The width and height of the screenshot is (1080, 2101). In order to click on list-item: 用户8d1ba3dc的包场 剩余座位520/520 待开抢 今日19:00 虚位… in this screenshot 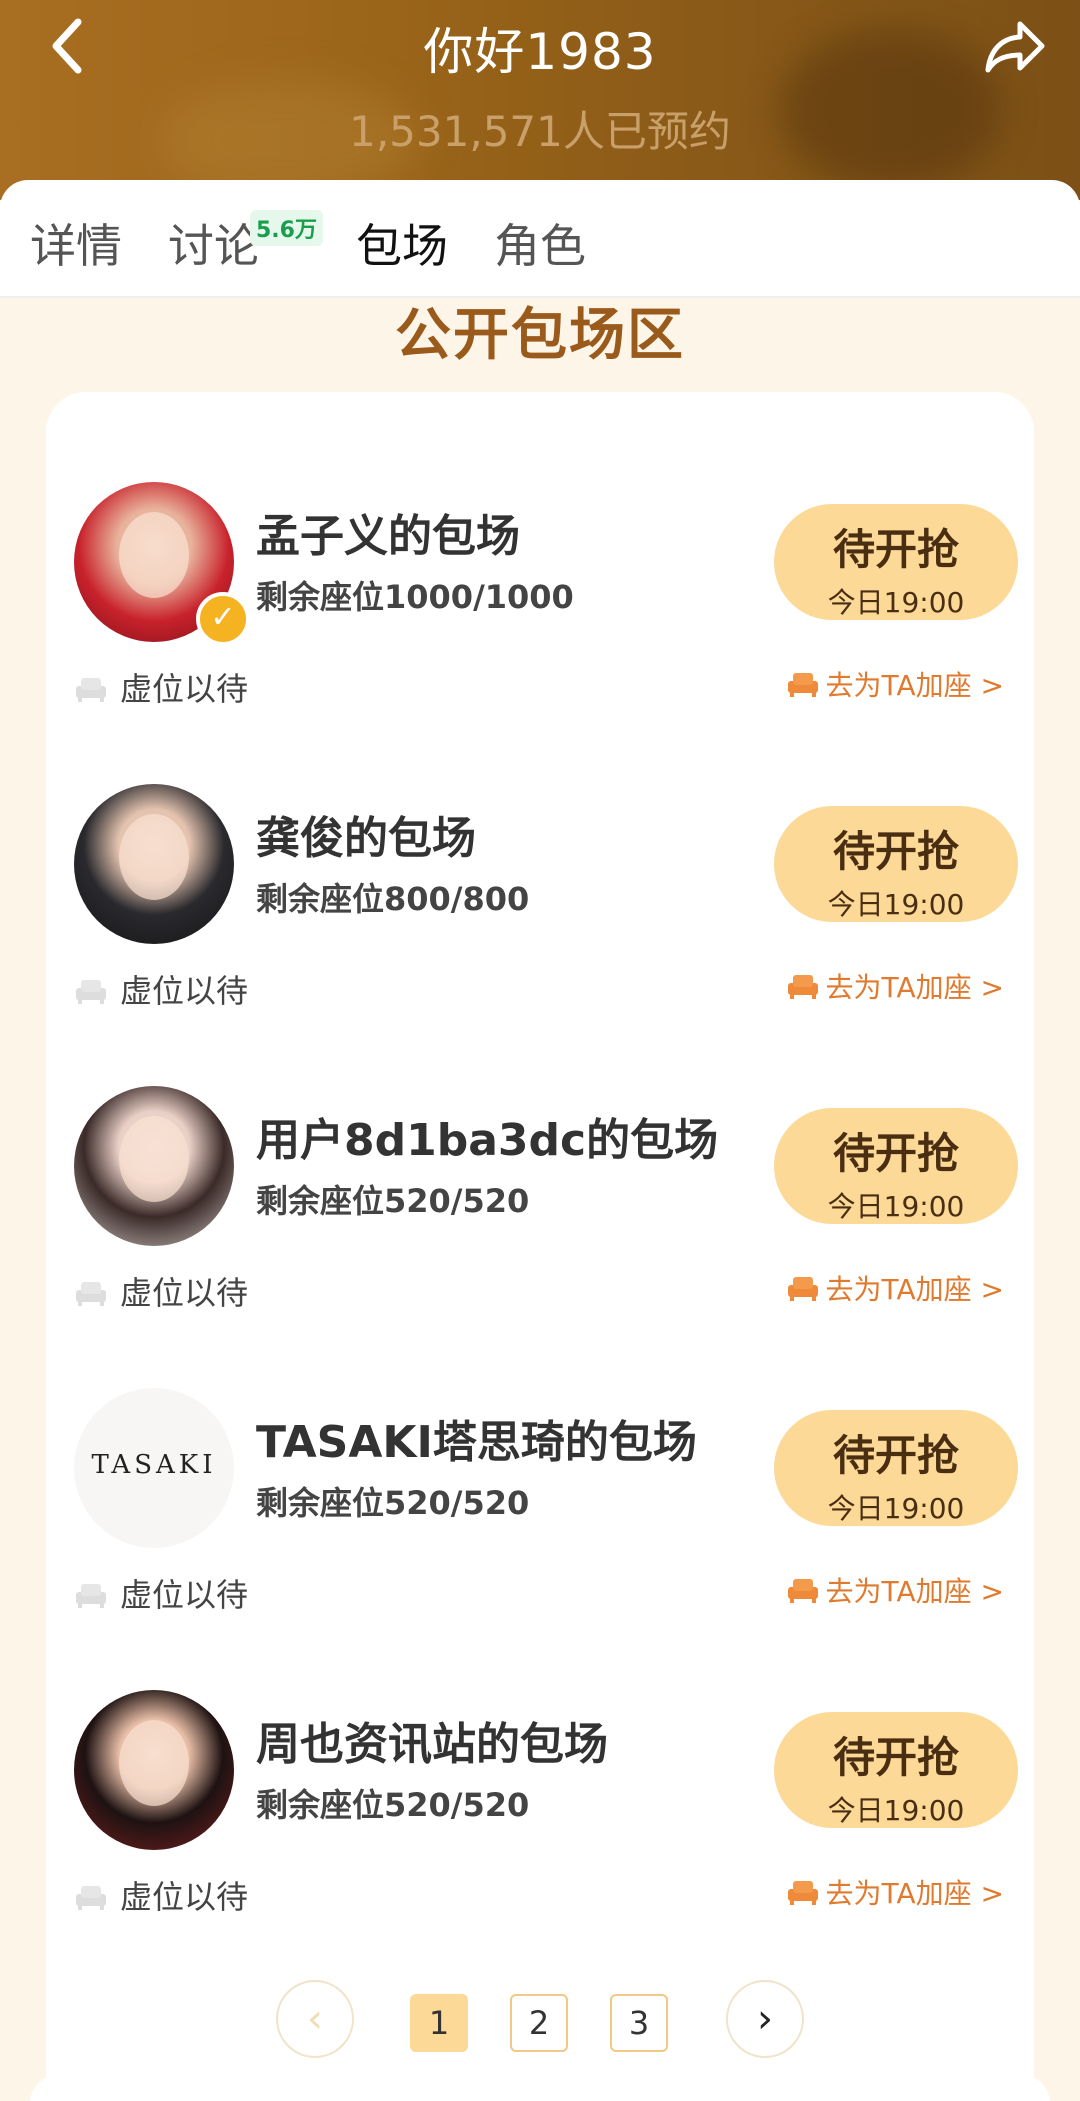, I will do `click(540, 1154)`.